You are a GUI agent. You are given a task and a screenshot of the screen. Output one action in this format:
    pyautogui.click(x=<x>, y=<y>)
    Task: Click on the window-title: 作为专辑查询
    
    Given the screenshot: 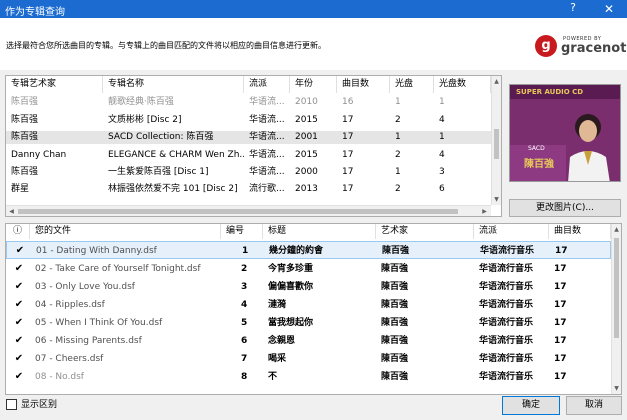 What is the action you would take?
    pyautogui.click(x=35, y=12)
    